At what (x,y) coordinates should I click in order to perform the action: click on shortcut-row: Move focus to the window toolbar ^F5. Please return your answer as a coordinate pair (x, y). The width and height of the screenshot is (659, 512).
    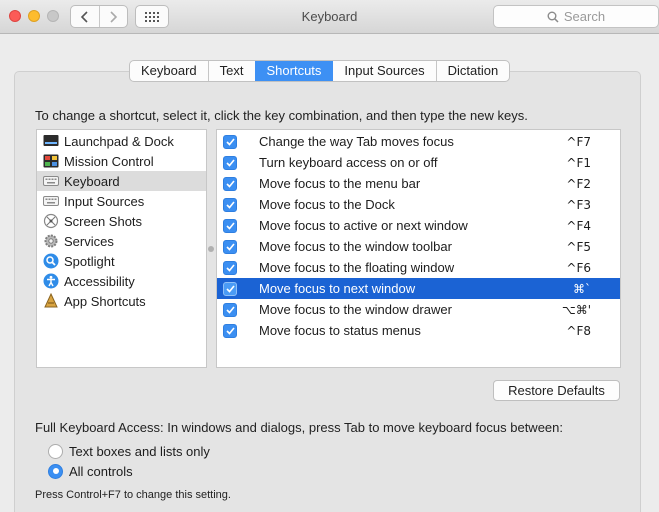
    Looking at the image, I should click on (418, 246).